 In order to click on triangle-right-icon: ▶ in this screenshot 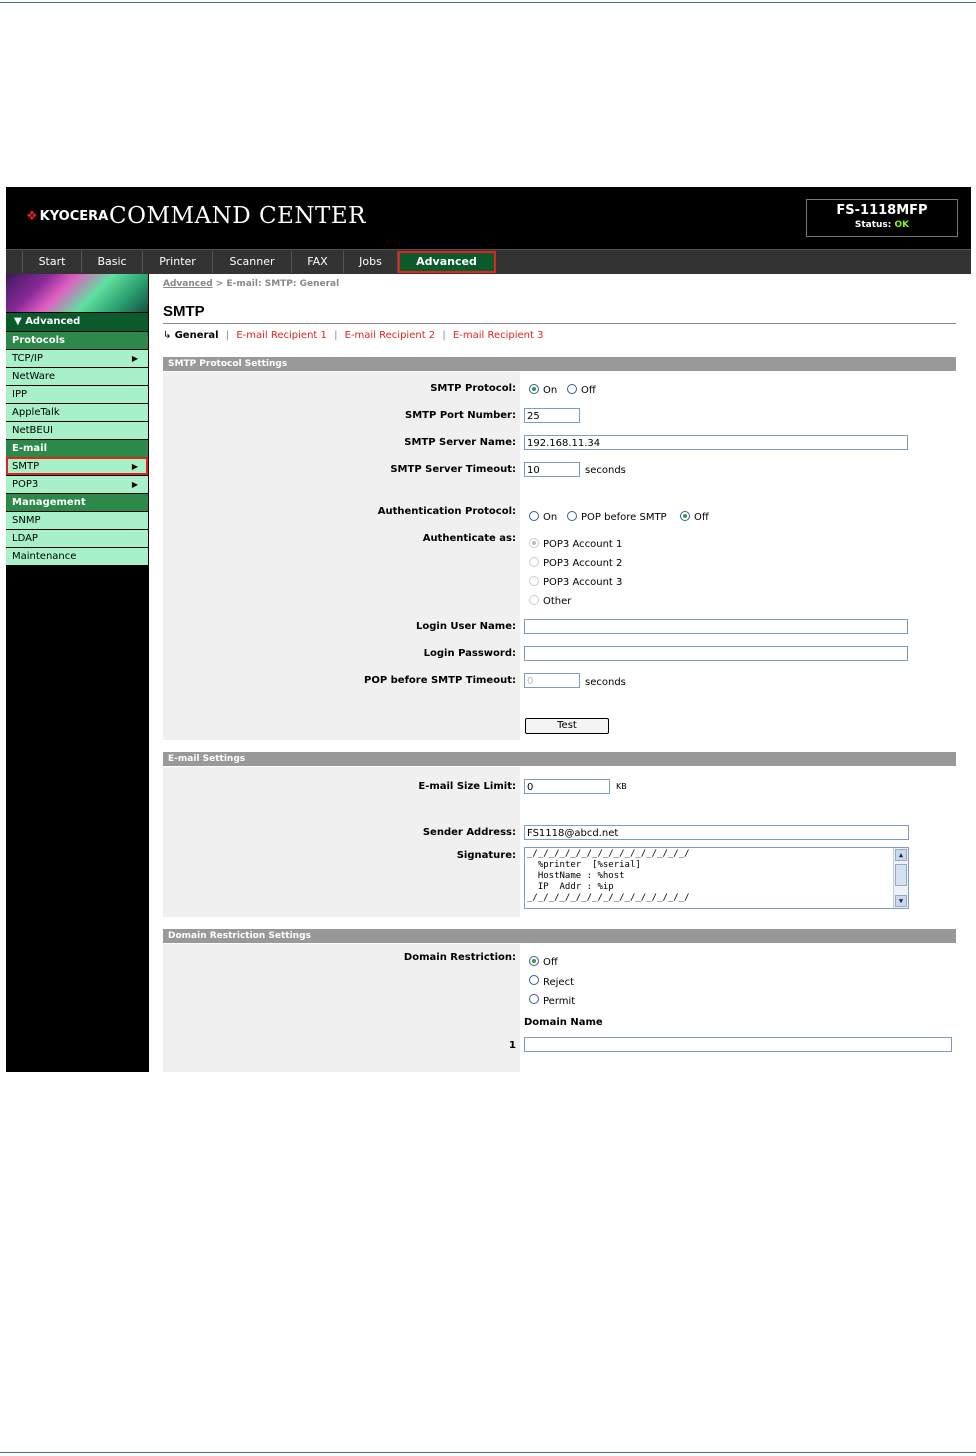, I will do `click(134, 358)`.